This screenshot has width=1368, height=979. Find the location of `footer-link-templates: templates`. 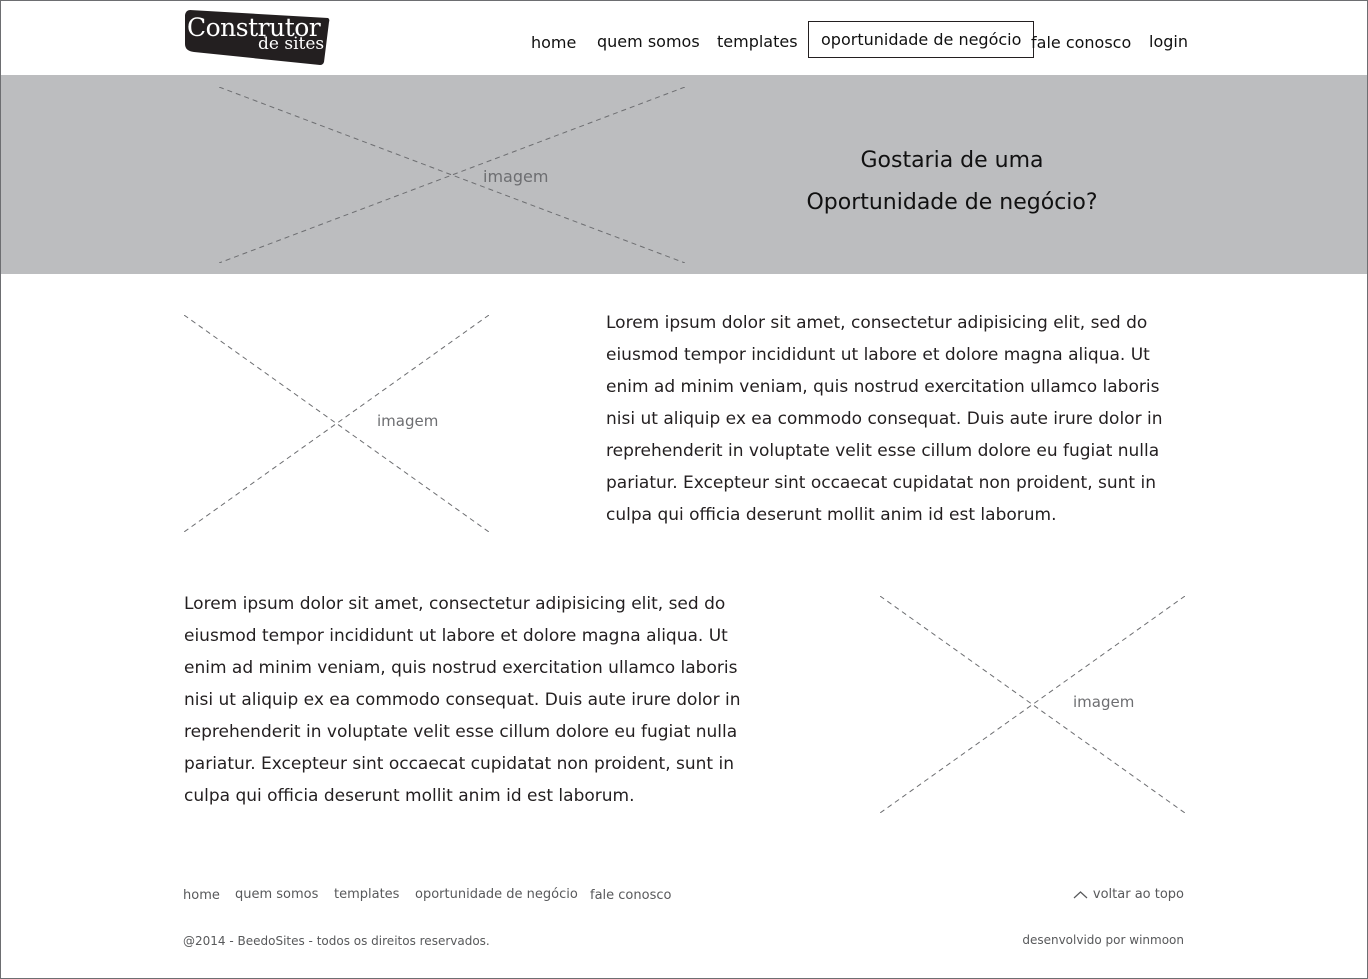

footer-link-templates: templates is located at coordinates (366, 894).